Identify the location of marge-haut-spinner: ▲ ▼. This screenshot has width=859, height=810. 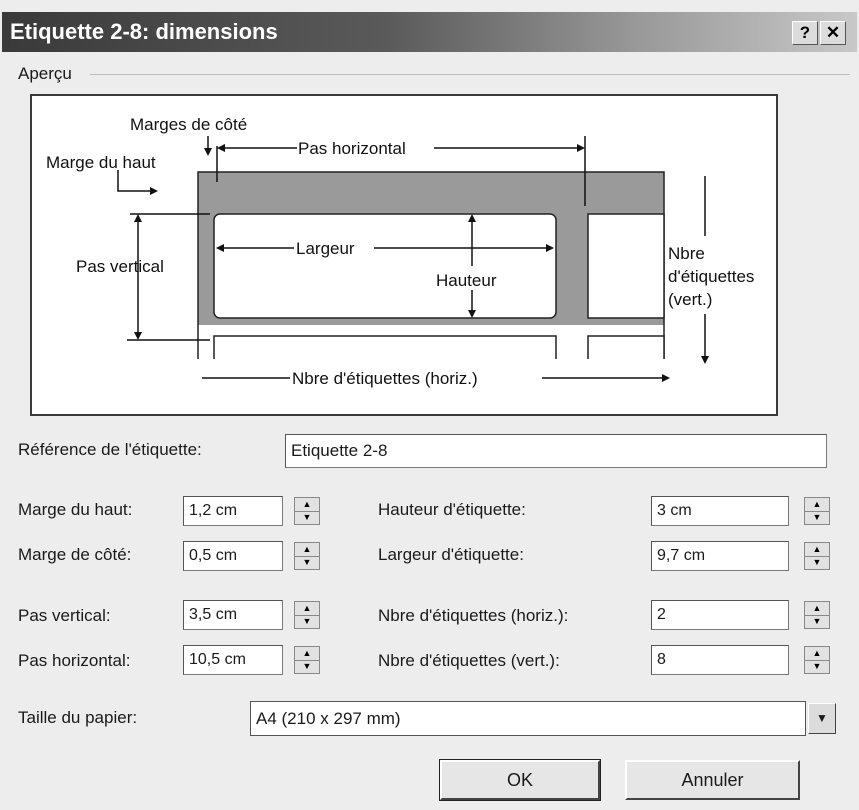
(307, 511).